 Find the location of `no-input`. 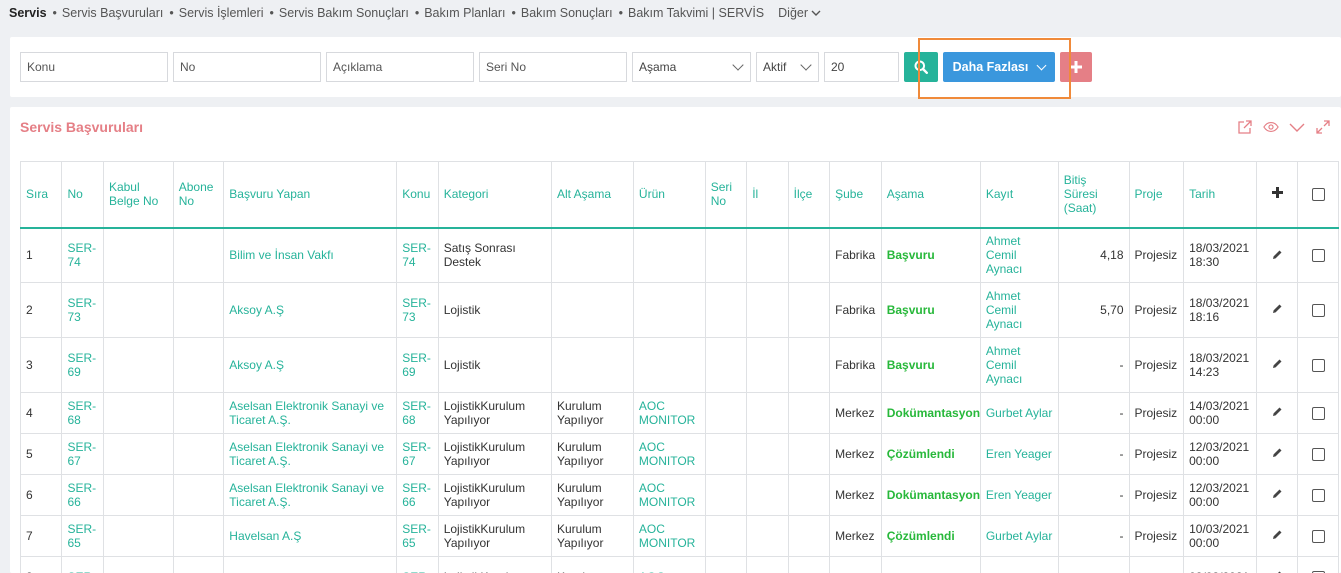

no-input is located at coordinates (247, 67).